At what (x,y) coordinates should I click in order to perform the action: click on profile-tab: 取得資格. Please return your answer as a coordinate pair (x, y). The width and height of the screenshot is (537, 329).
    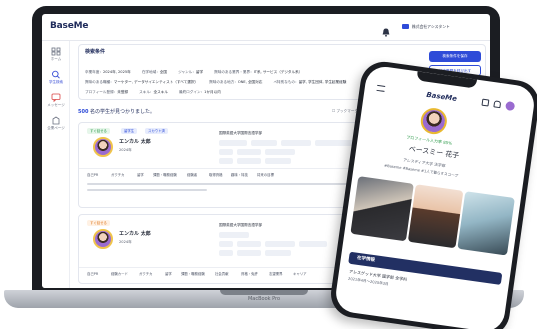
    Looking at the image, I should click on (216, 174).